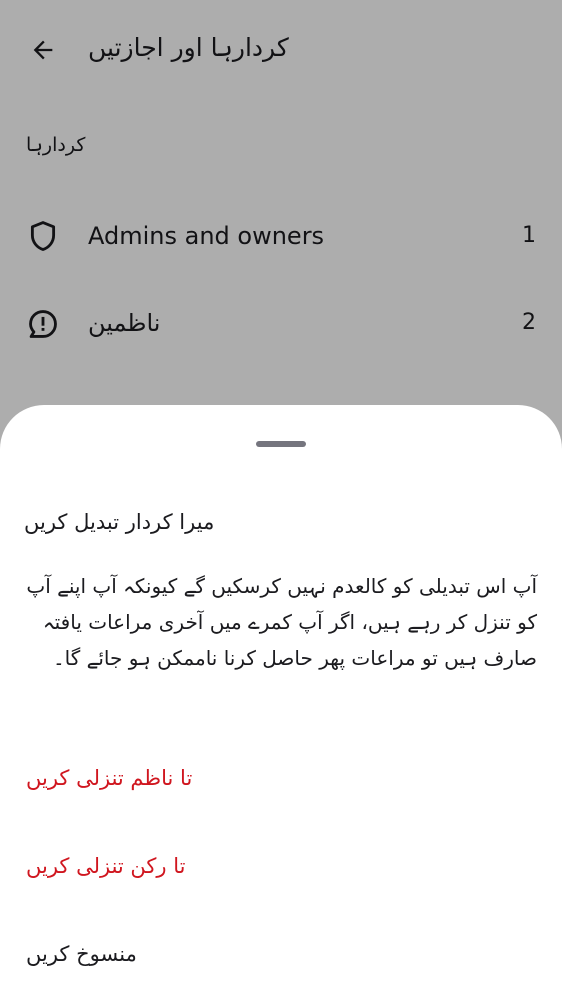 The image size is (562, 1000). I want to click on drag-handle, so click(281, 444).